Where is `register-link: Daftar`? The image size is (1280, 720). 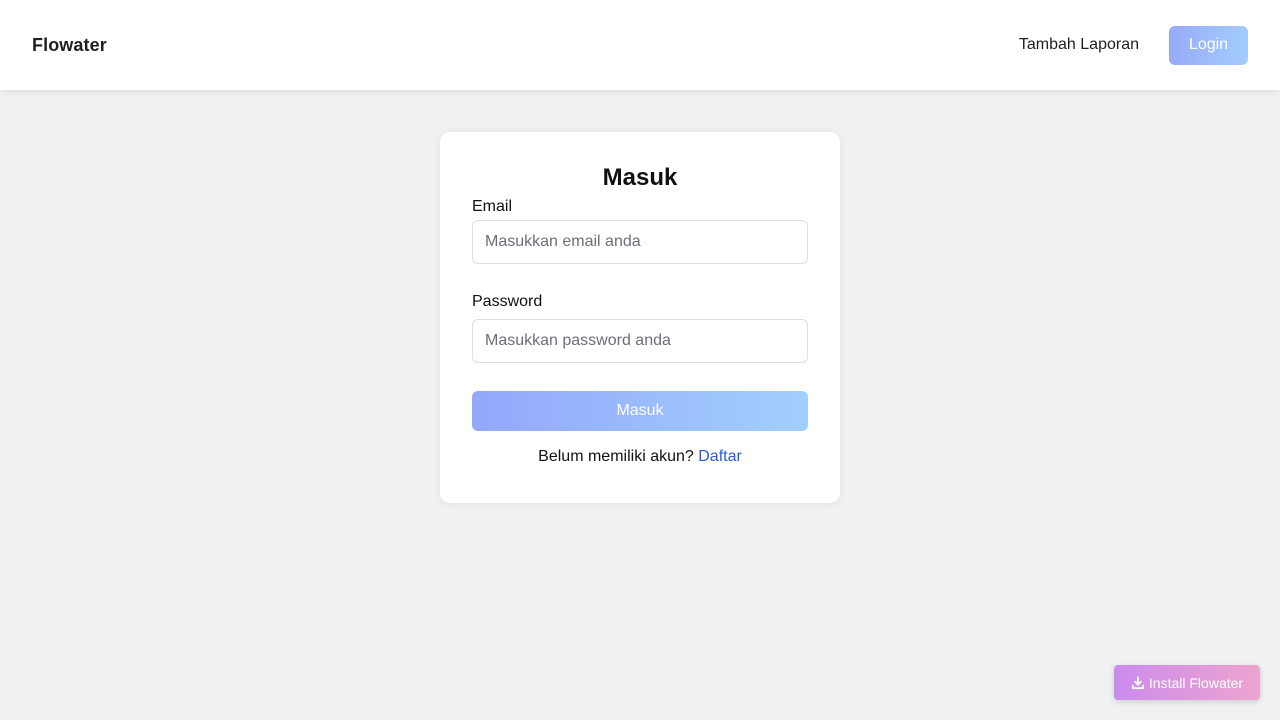 register-link: Daftar is located at coordinates (720, 456).